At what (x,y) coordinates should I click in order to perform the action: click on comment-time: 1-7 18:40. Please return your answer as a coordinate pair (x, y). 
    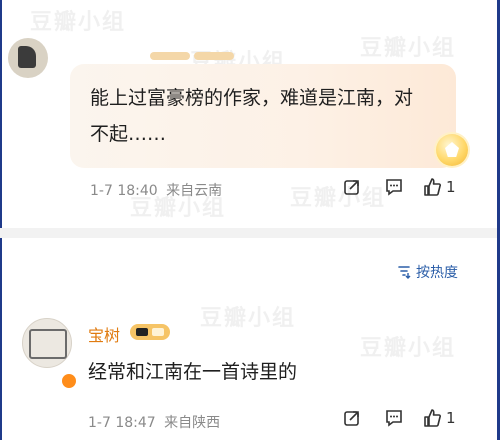
    Looking at the image, I should click on (124, 191).